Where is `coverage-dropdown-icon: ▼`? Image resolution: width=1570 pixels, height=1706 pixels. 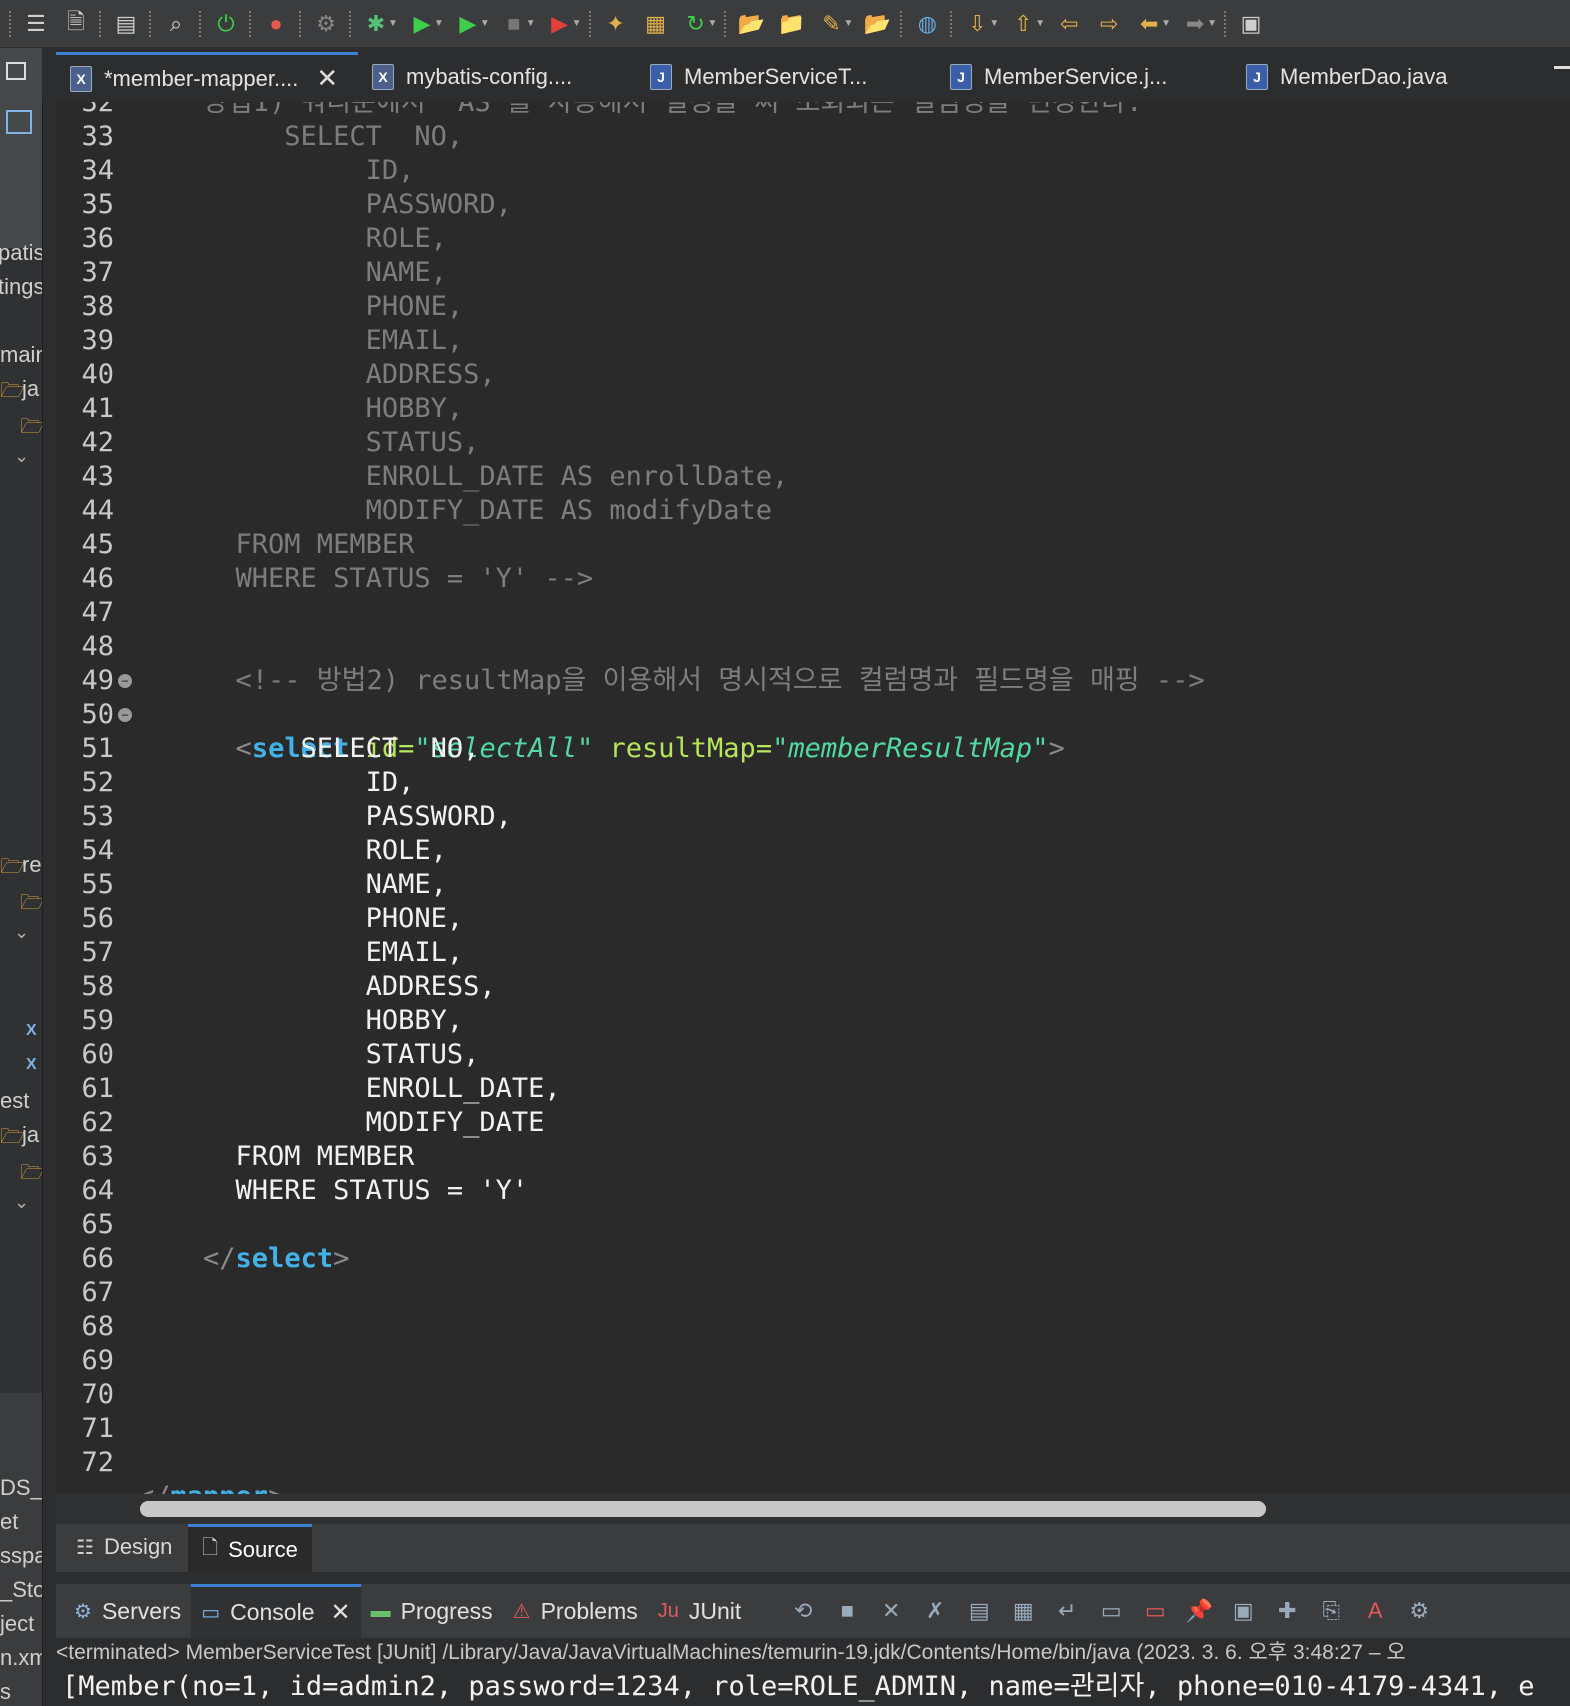 coverage-dropdown-icon: ▼ is located at coordinates (577, 23).